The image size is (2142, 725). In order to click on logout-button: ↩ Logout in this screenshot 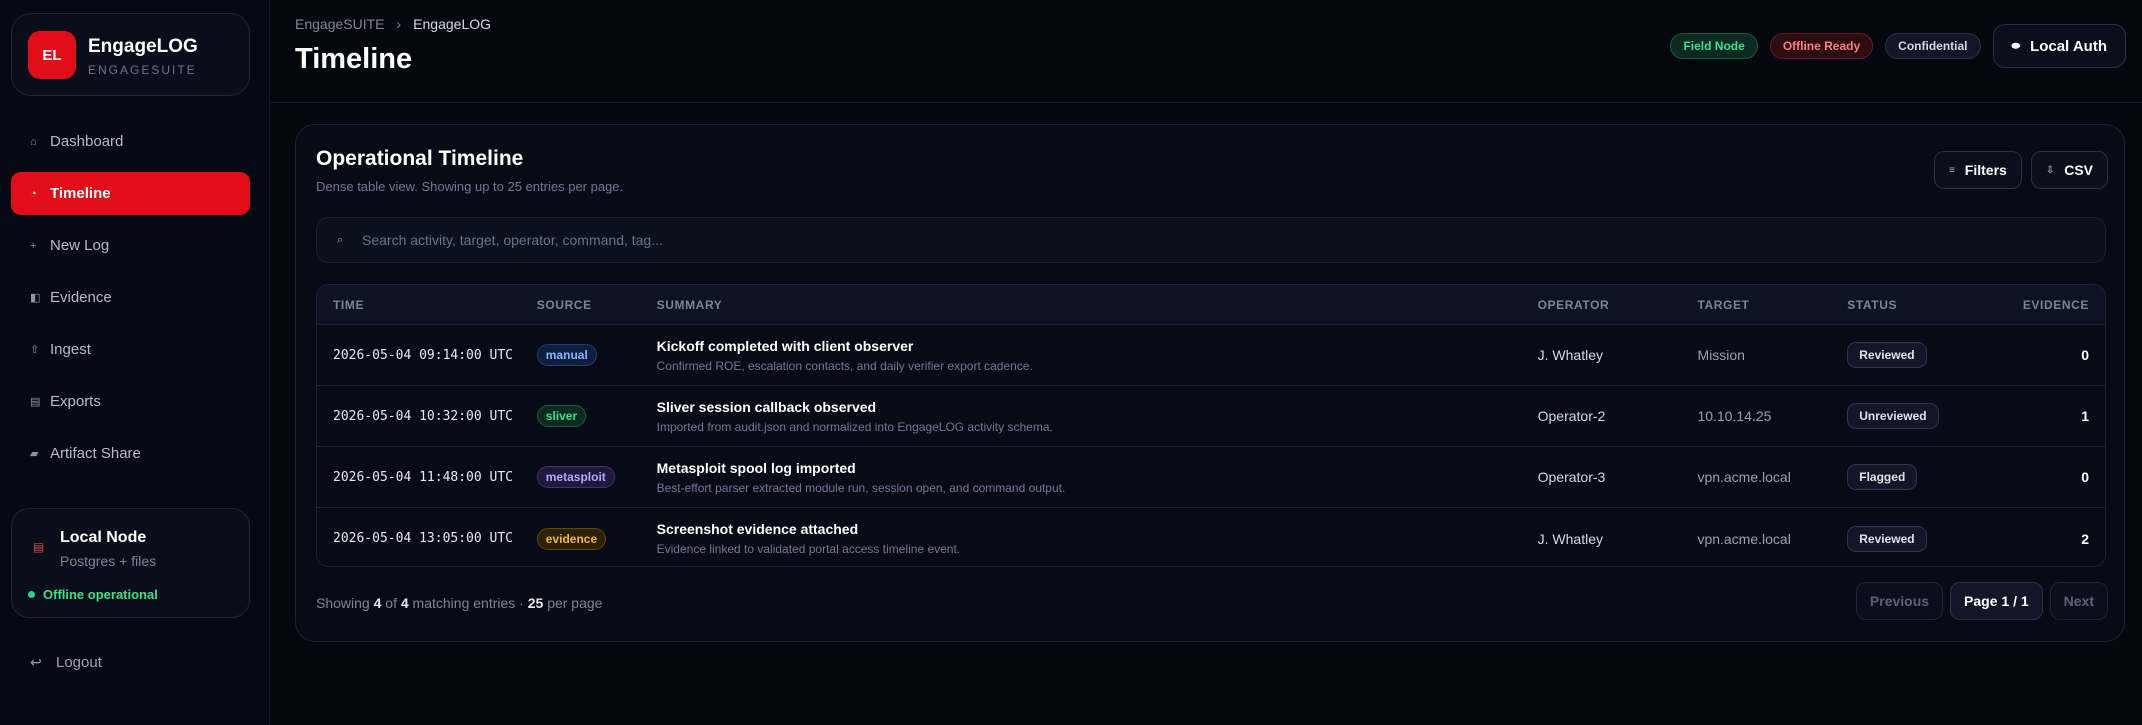, I will do `click(66, 662)`.